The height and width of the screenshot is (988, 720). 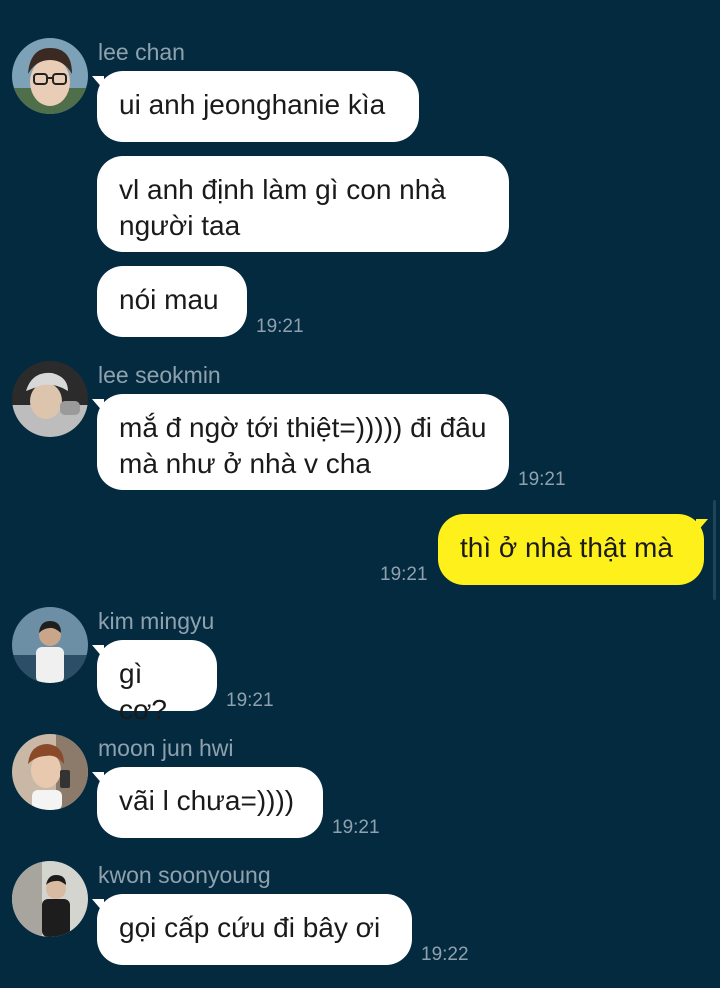 I want to click on scrollbar, so click(x=714, y=550).